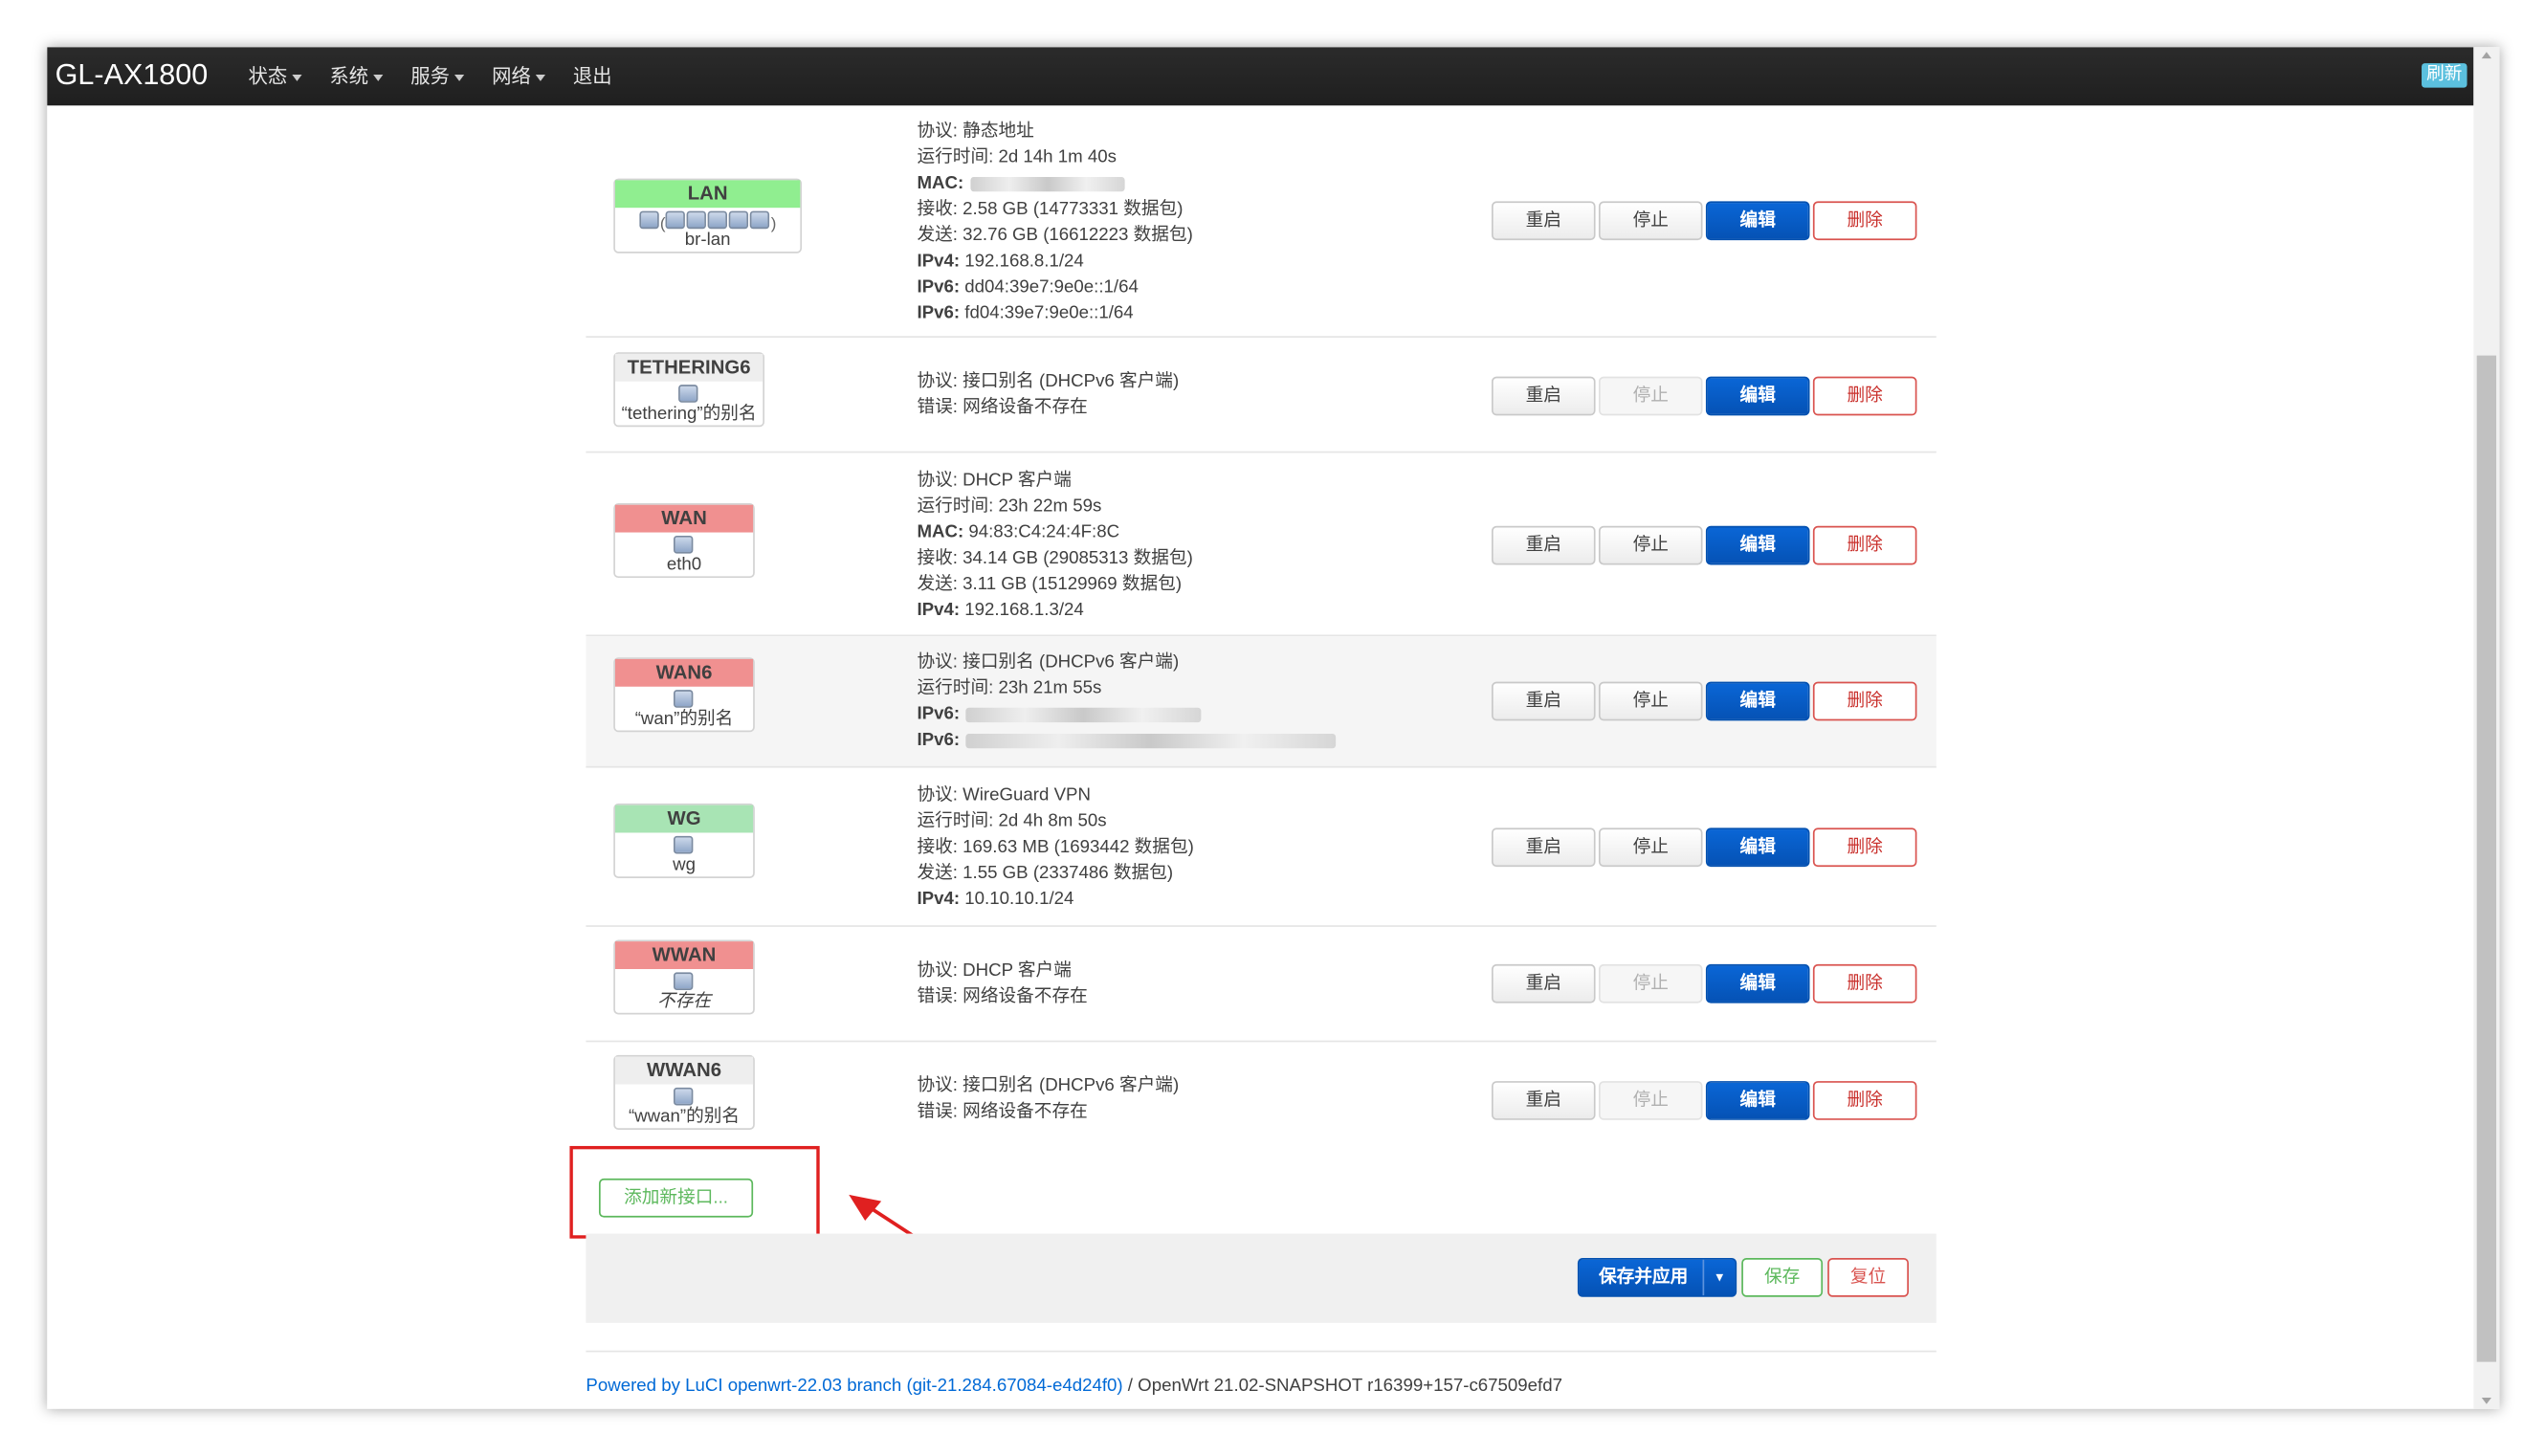  Describe the element at coordinates (2445, 76) in the screenshot. I see `refresh-button: 刷新` at that location.